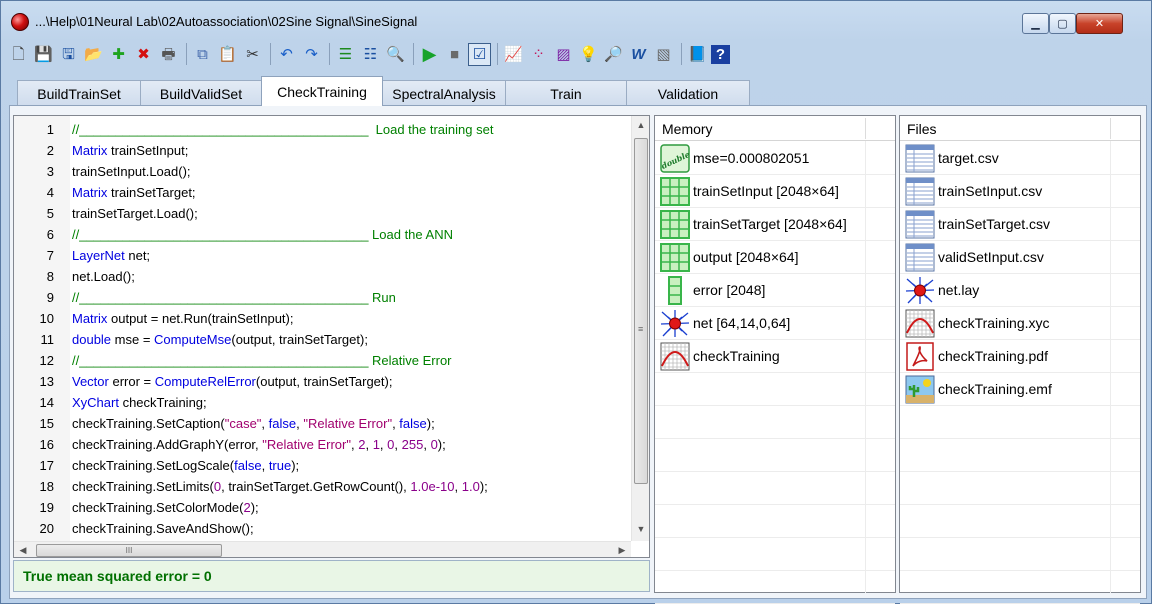 This screenshot has height=604, width=1152. Describe the element at coordinates (638, 54) in the screenshot. I see `word-icon: W` at that location.